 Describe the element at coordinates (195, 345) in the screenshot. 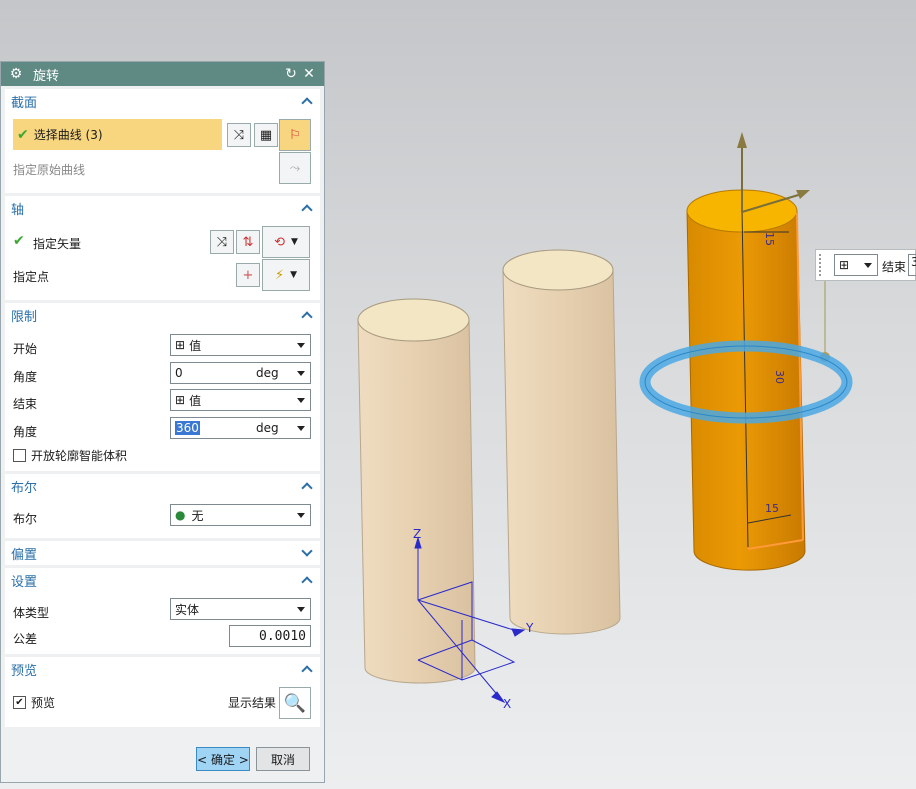

I see `start-value: 值` at that location.